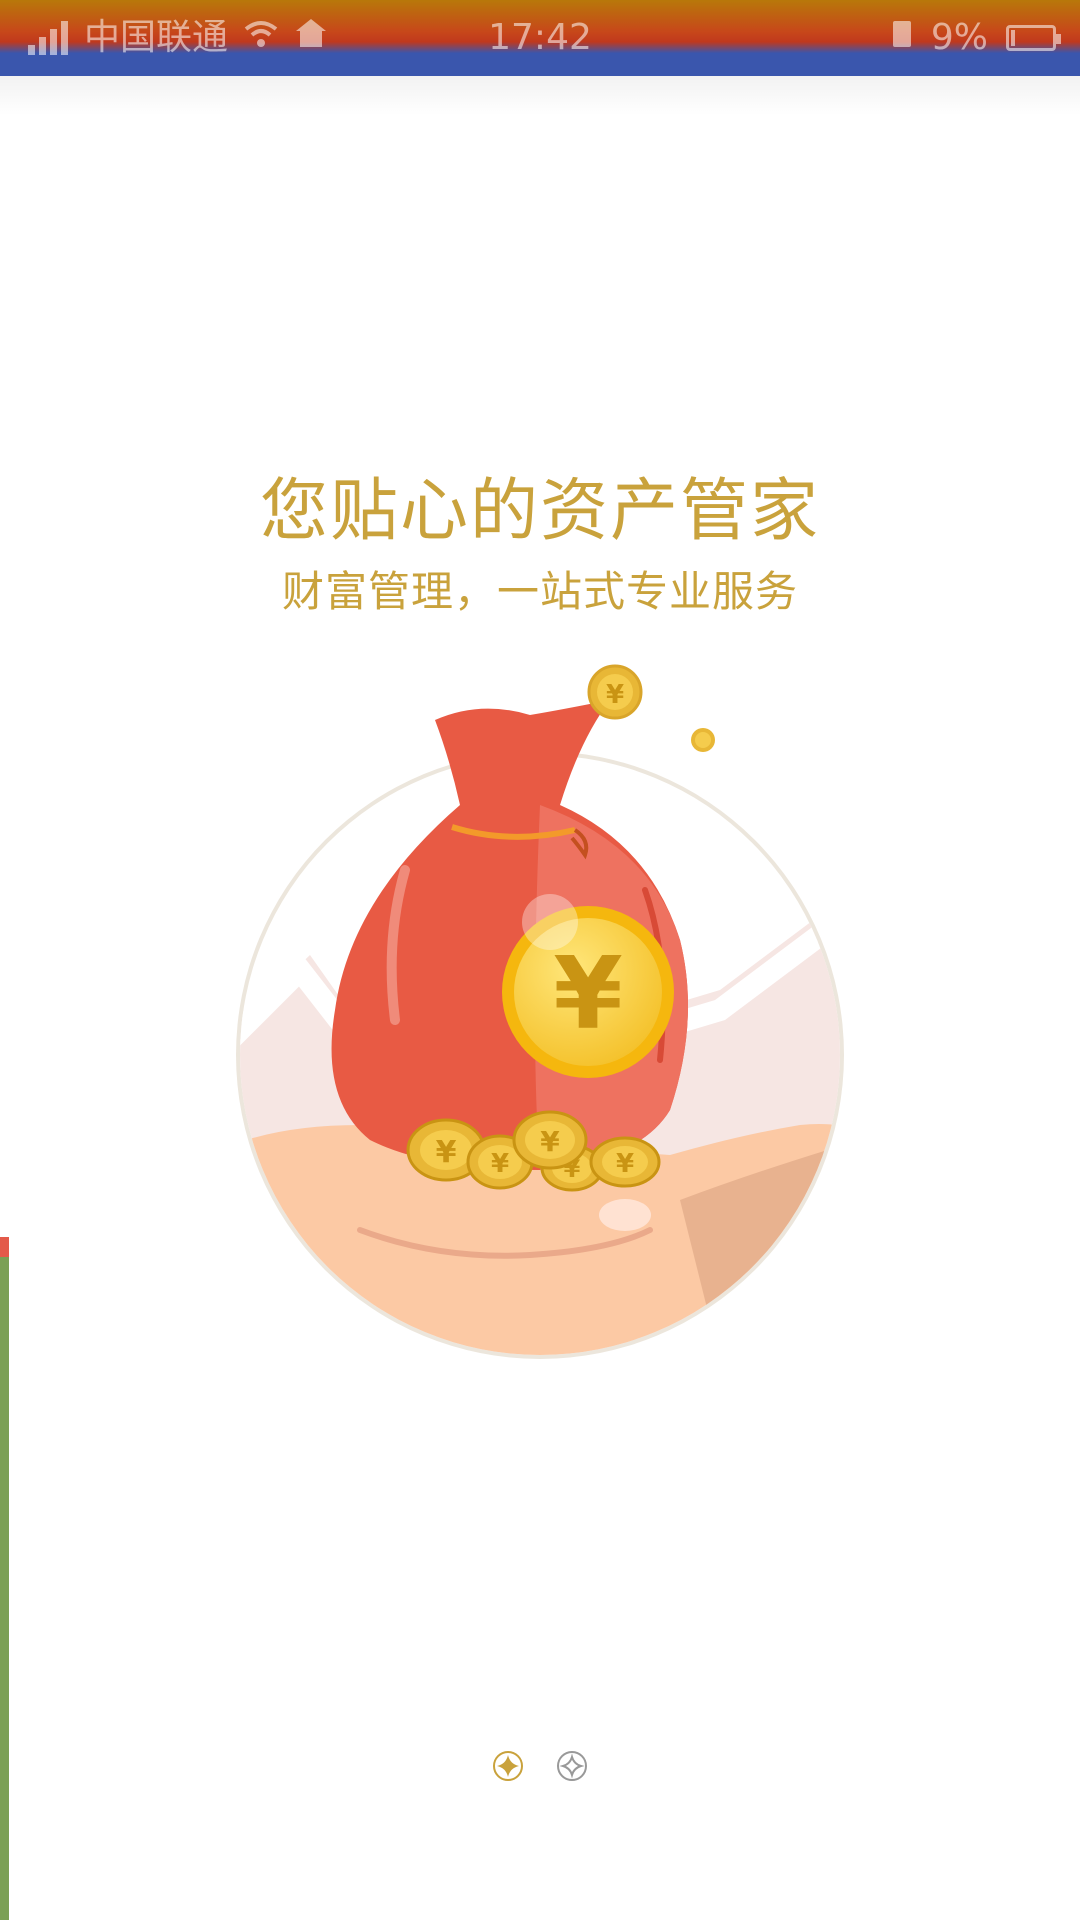  I want to click on coin-yen-symbol: ¥, so click(588, 993).